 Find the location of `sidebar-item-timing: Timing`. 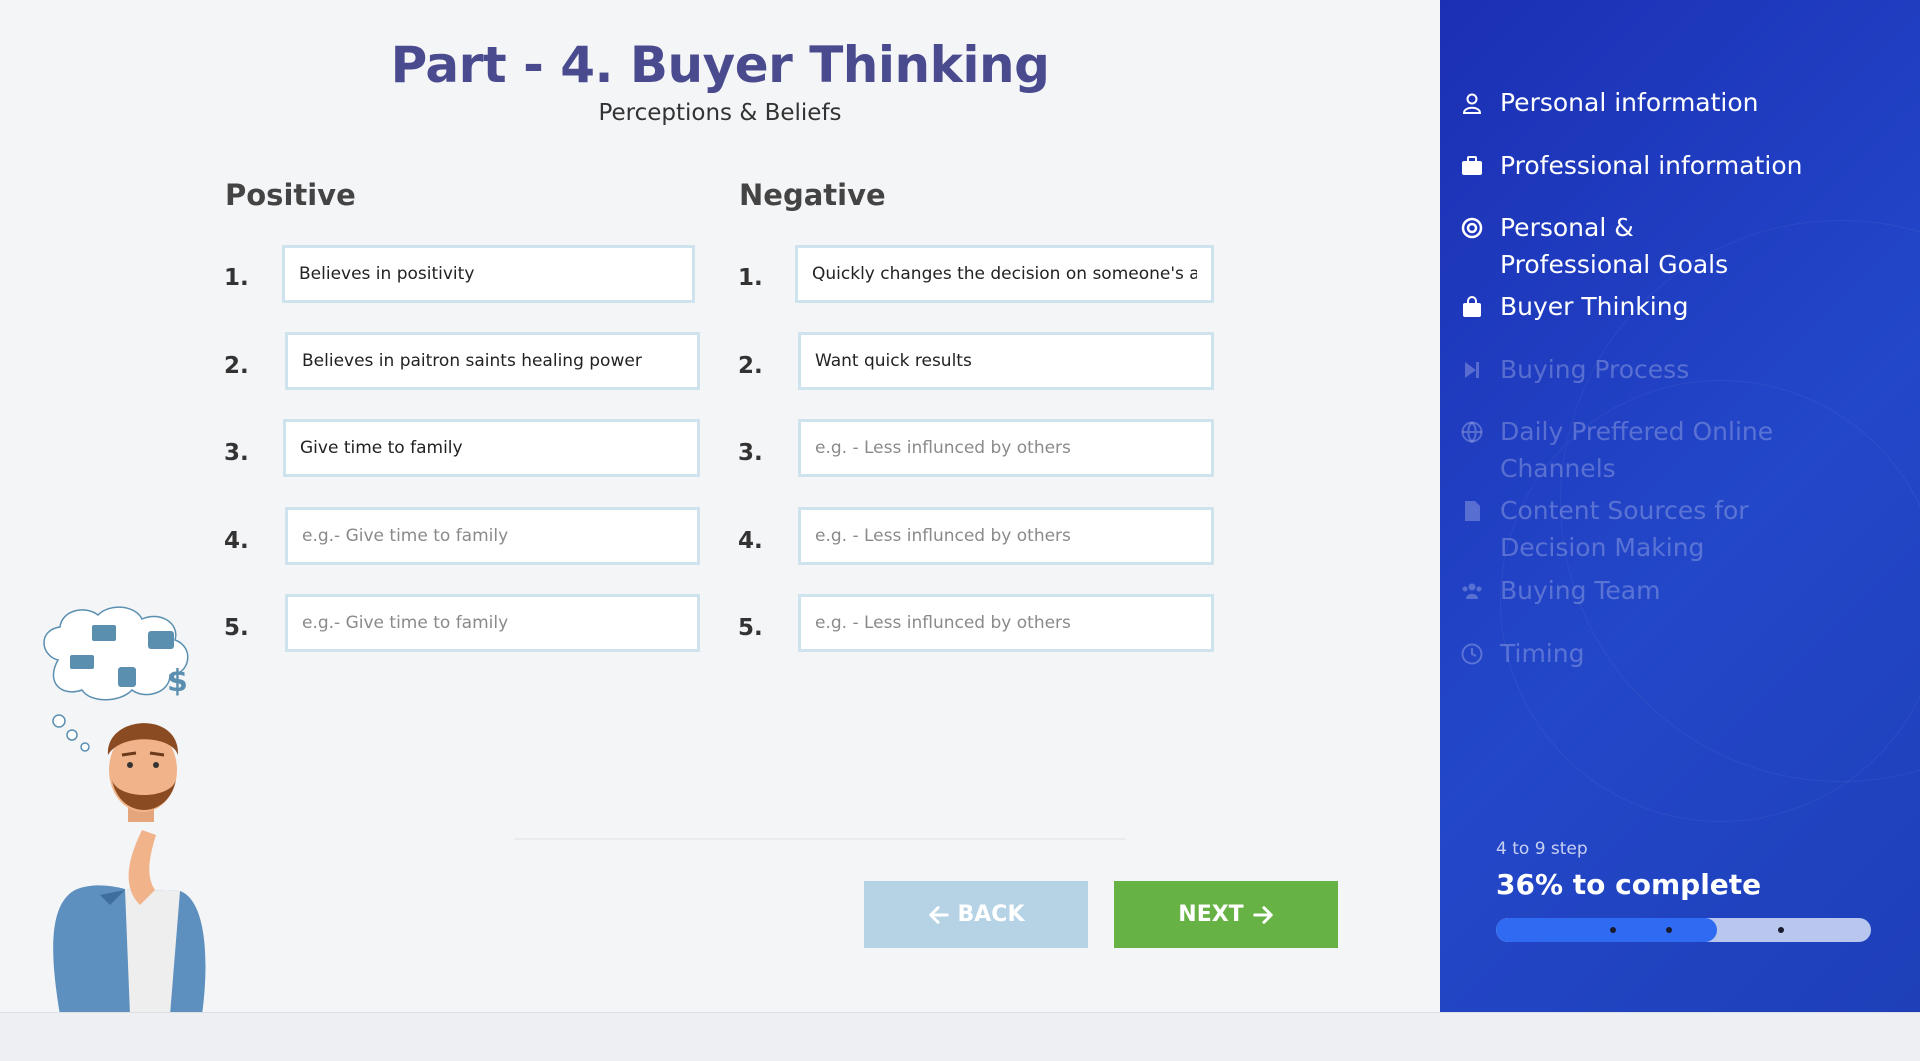

sidebar-item-timing: Timing is located at coordinates (1521, 653).